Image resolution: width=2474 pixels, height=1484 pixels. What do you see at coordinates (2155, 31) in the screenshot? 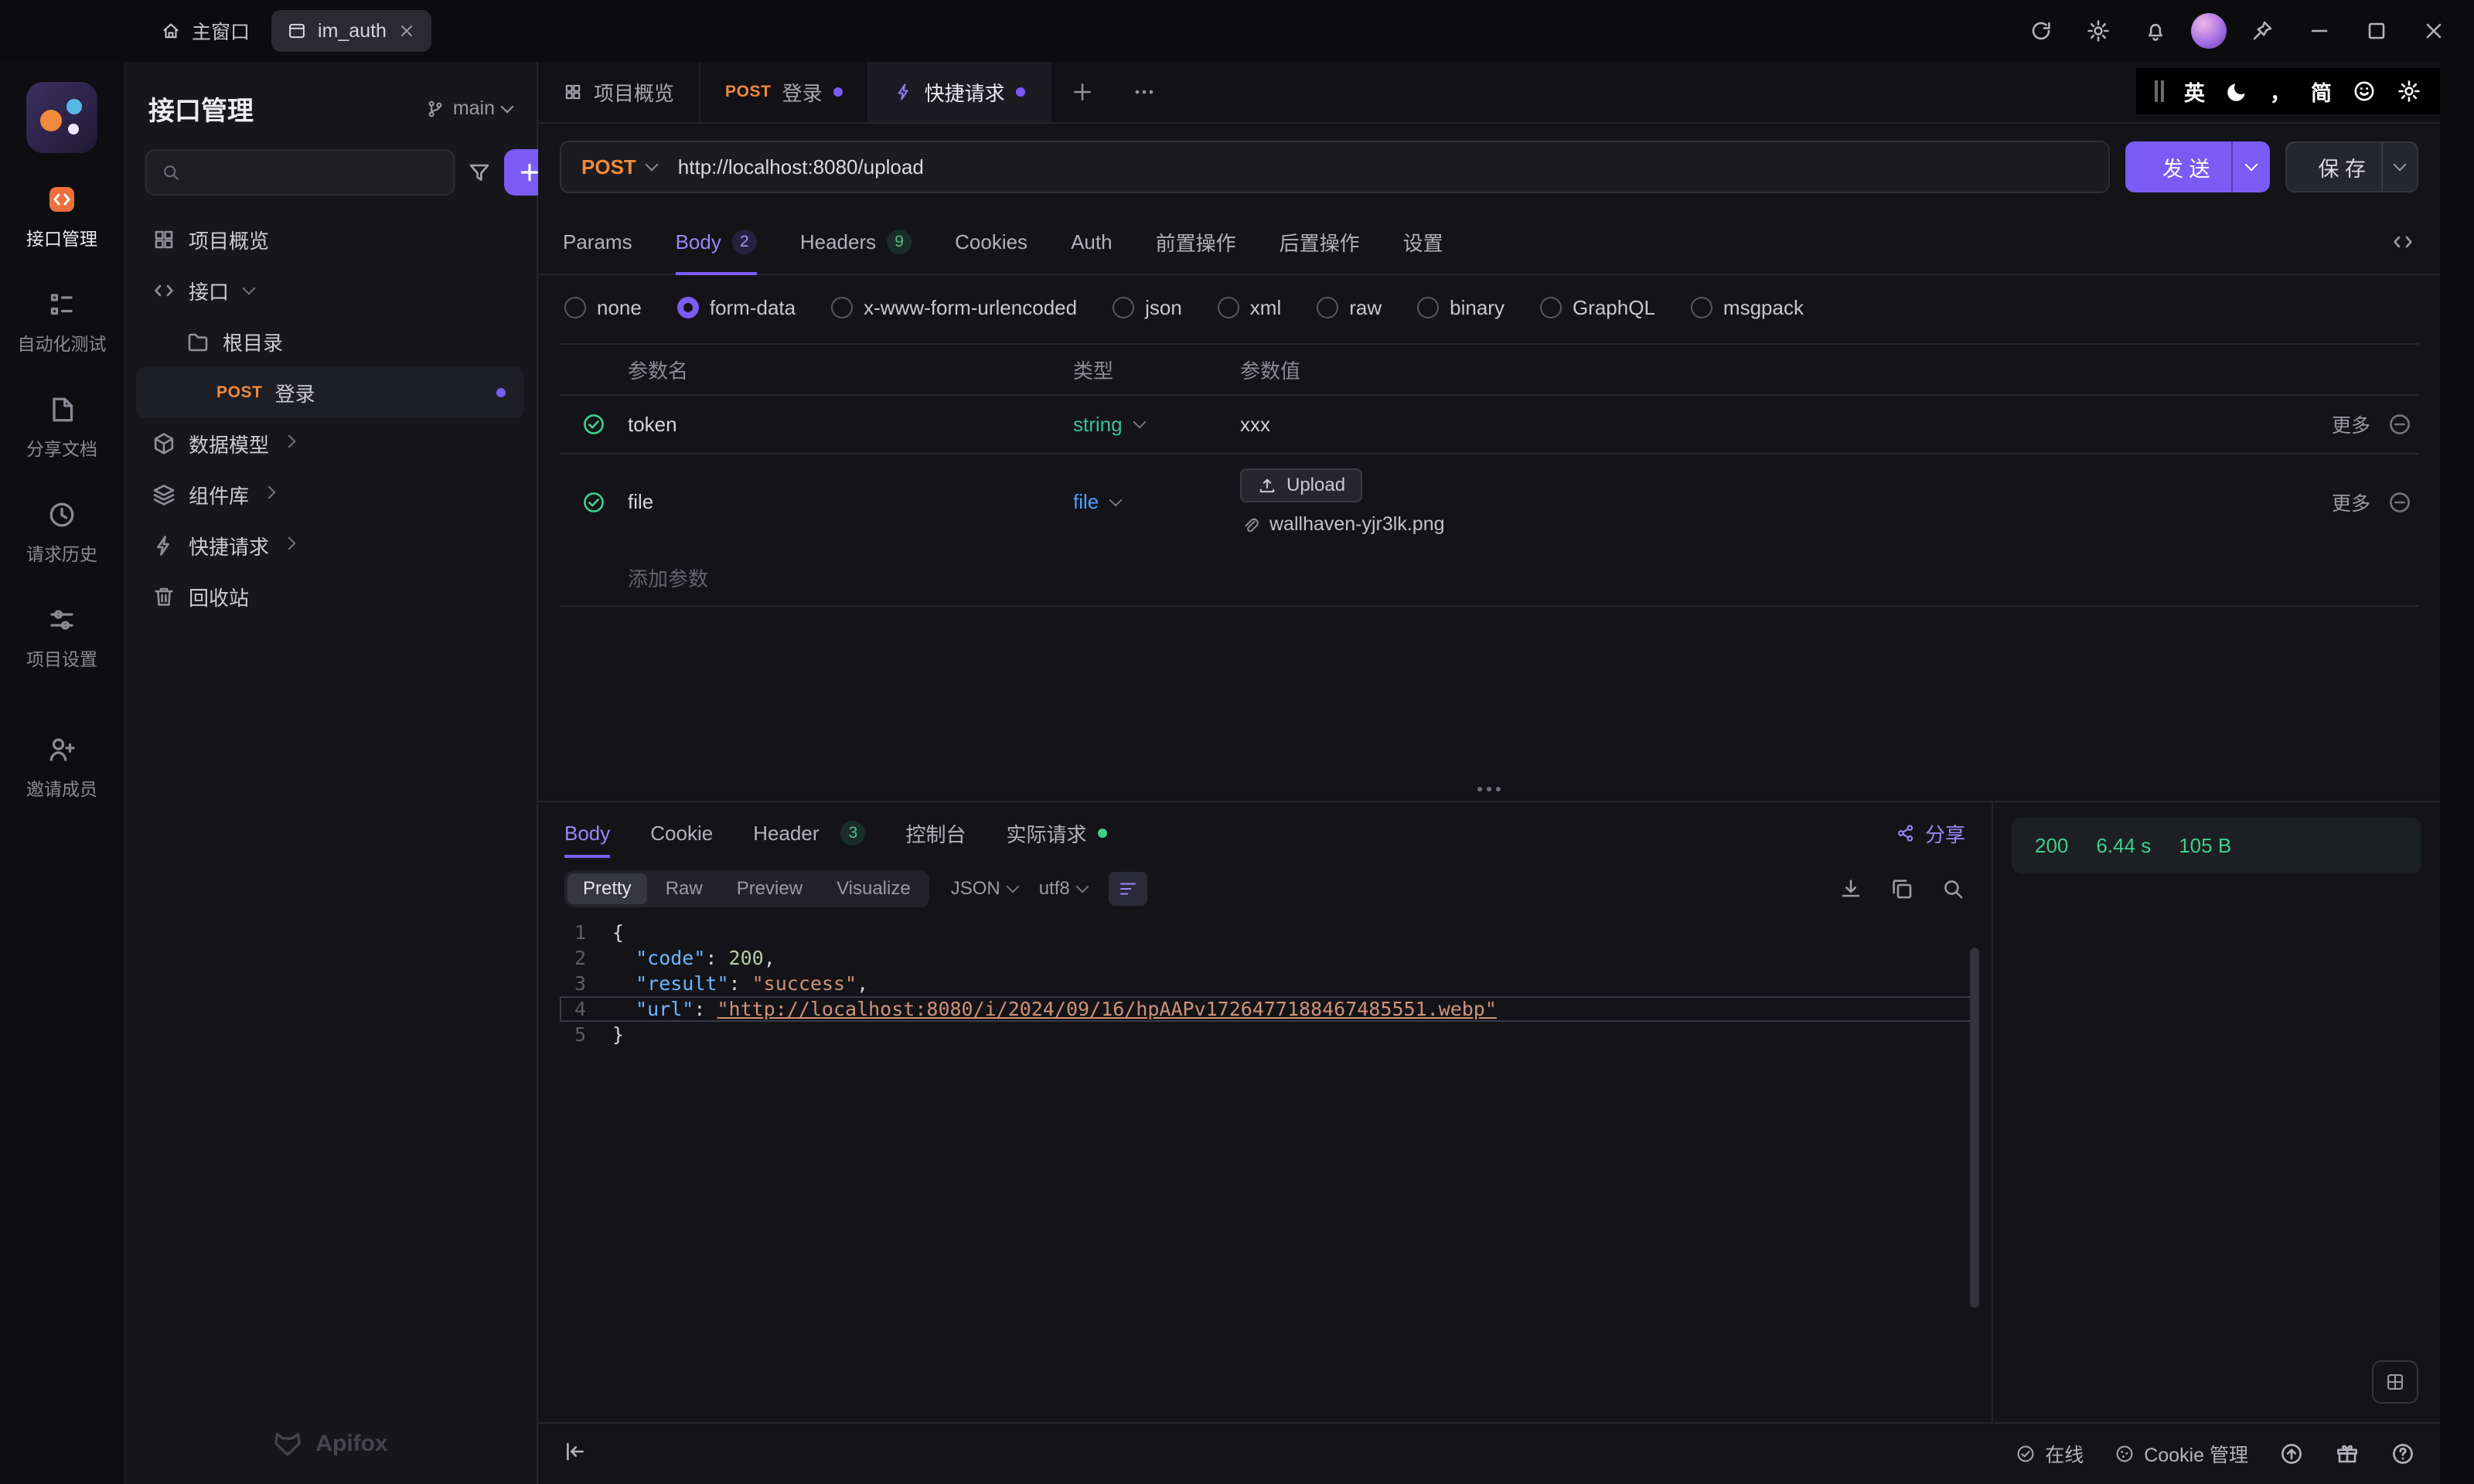
I see `notifications-button` at bounding box center [2155, 31].